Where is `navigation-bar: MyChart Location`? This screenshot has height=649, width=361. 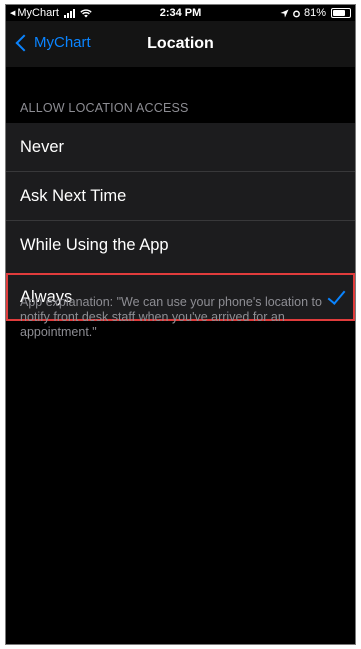 navigation-bar: MyChart Location is located at coordinates (180, 44).